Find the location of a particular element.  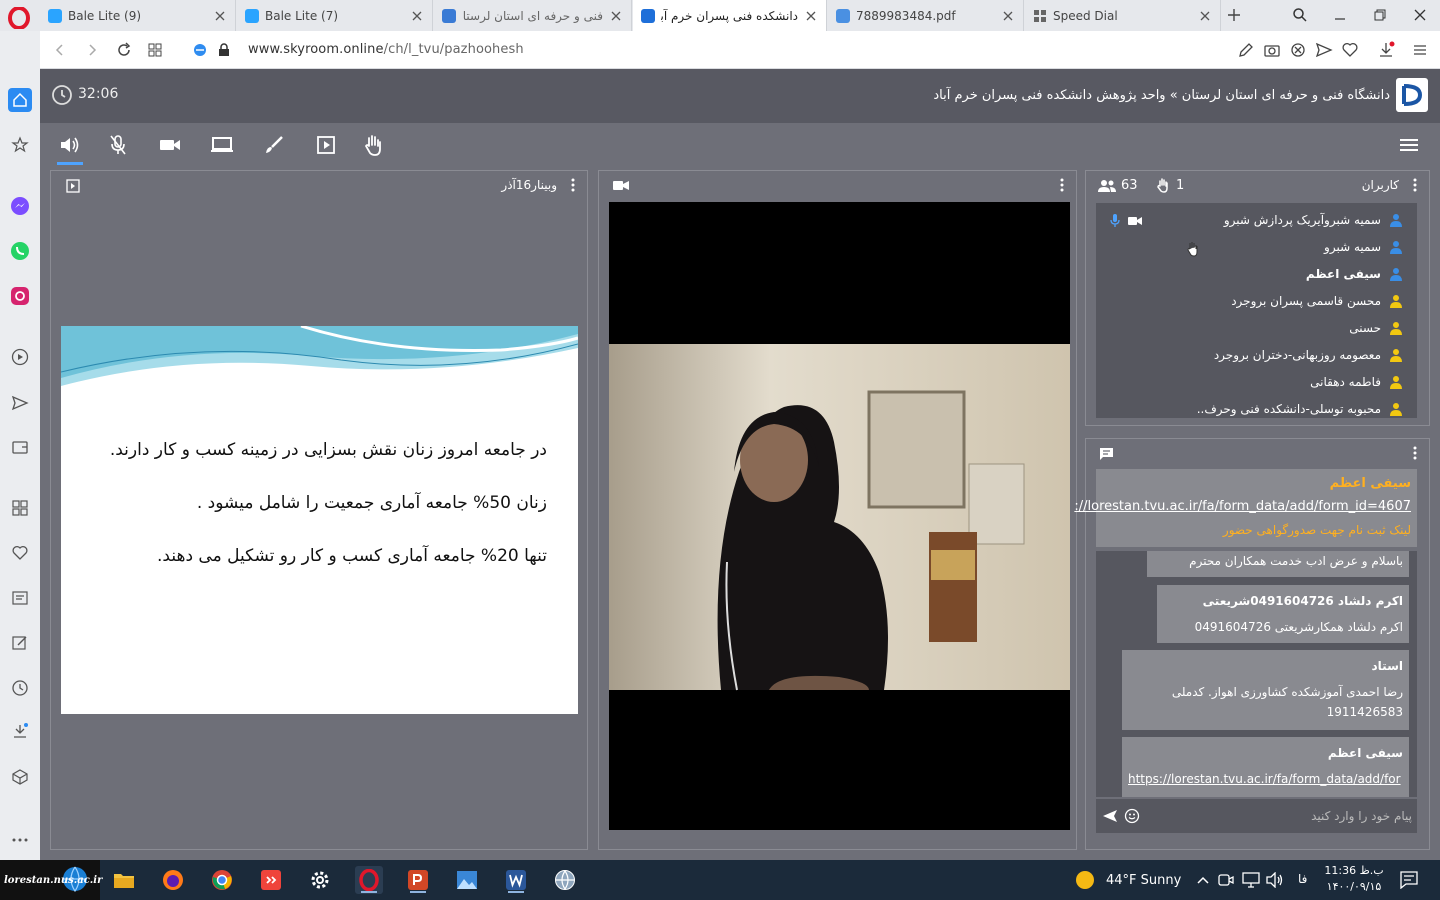

mic-toggle-button is located at coordinates (118, 145).